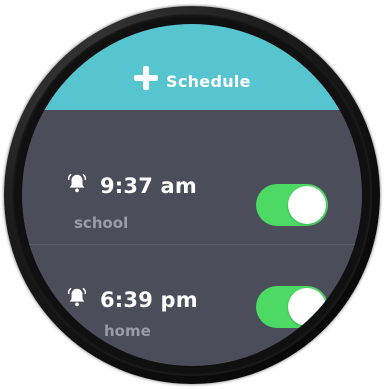 This screenshot has height=389, width=384. Describe the element at coordinates (146, 78) in the screenshot. I see `plus-icon` at that location.